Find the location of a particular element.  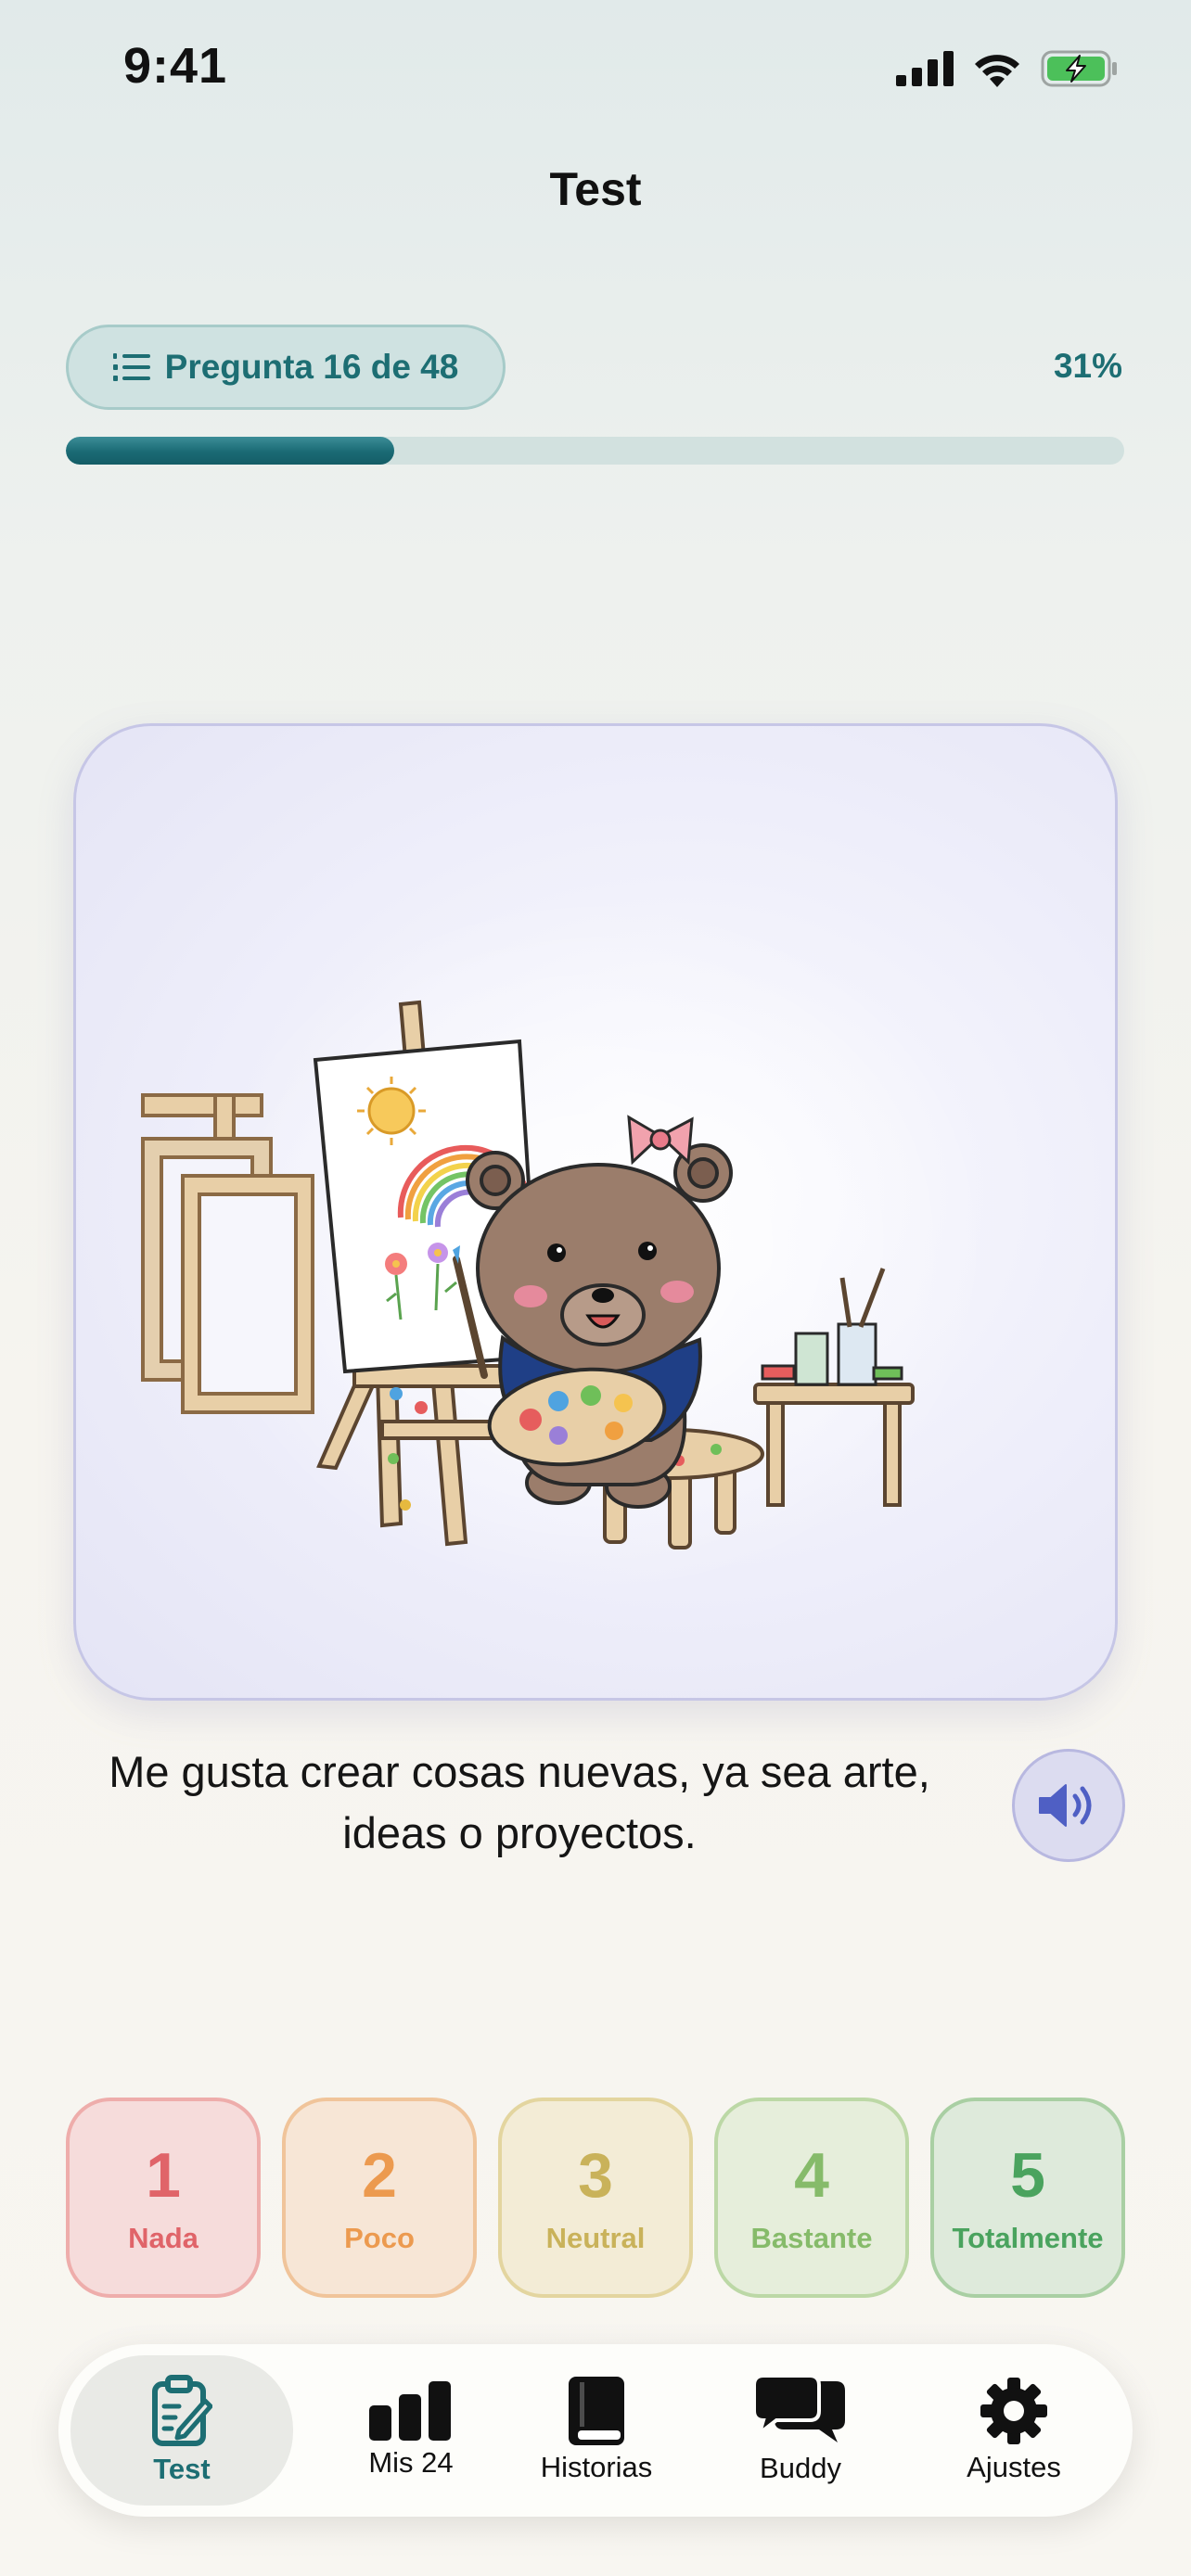

progress-bar is located at coordinates (595, 451).